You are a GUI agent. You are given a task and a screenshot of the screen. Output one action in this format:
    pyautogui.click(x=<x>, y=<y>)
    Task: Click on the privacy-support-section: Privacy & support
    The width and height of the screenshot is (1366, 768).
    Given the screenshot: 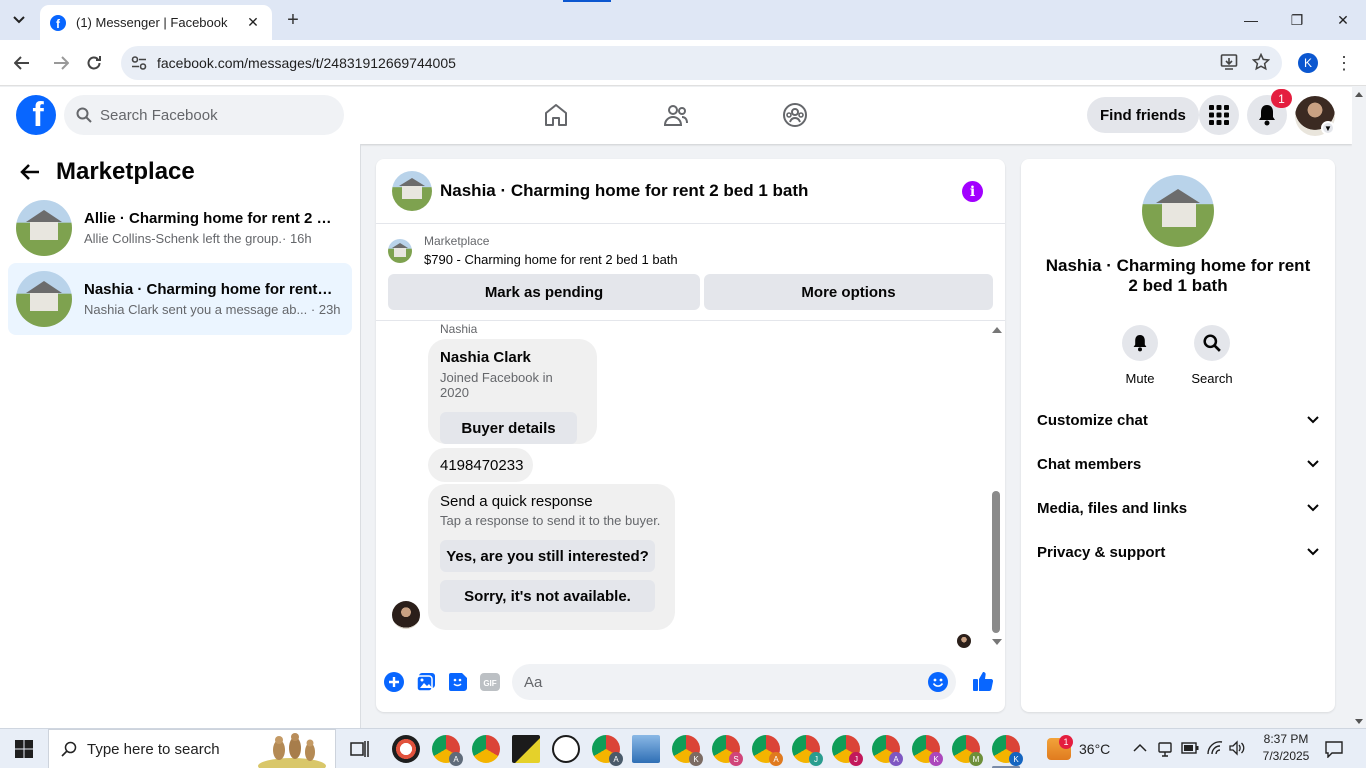 What is the action you would take?
    pyautogui.click(x=1178, y=552)
    